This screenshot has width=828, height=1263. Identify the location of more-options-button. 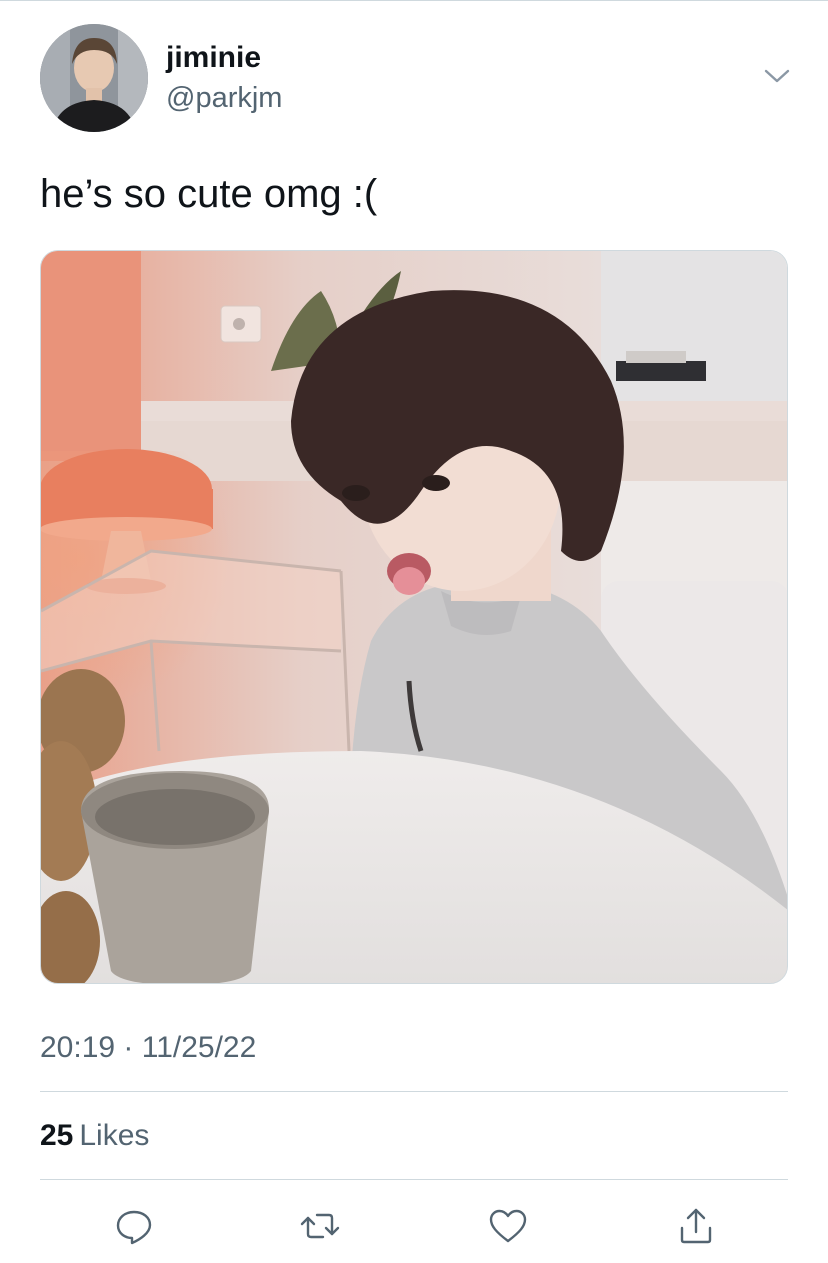
(777, 76).